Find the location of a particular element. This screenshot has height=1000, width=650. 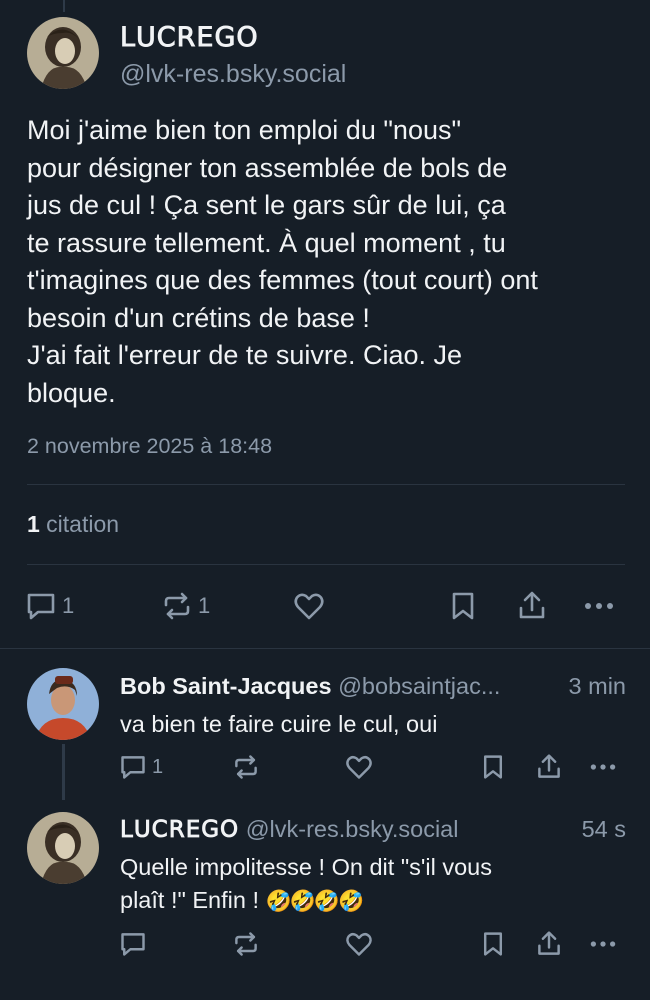

quote-count-link: 1 citation is located at coordinates (73, 524).